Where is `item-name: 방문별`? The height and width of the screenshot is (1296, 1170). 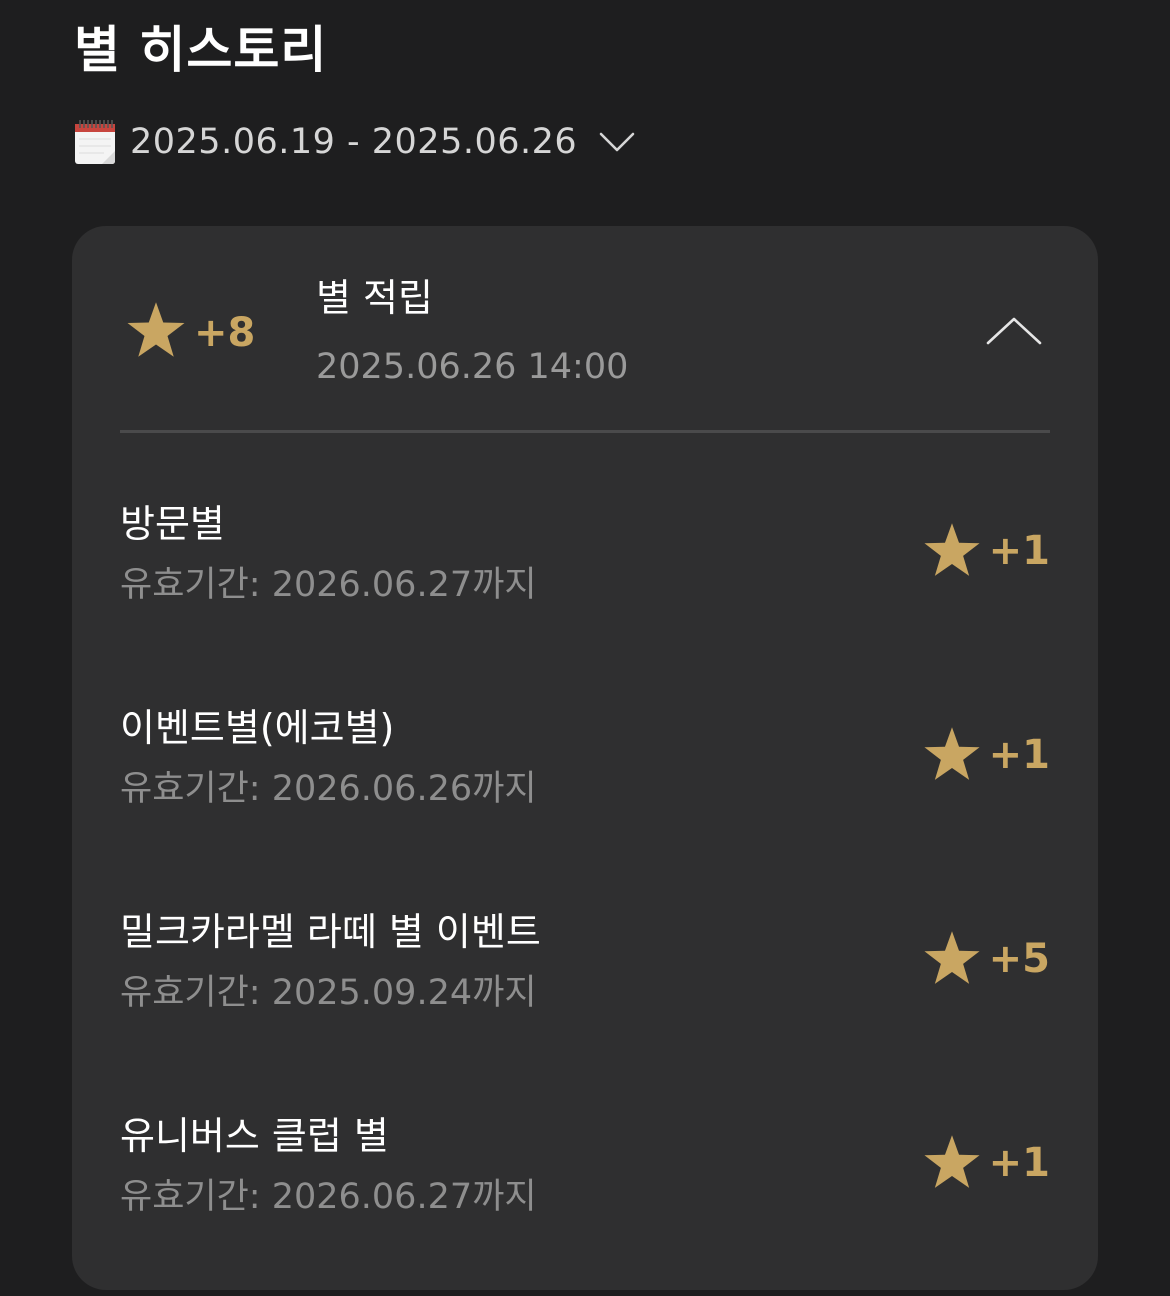 item-name: 방문별 is located at coordinates (172, 524).